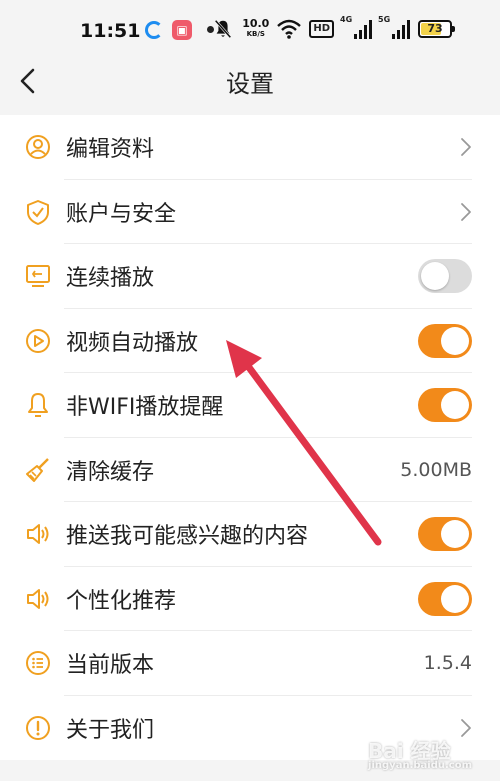  Describe the element at coordinates (154, 30) in the screenshot. I see `app-notification-icon` at that location.